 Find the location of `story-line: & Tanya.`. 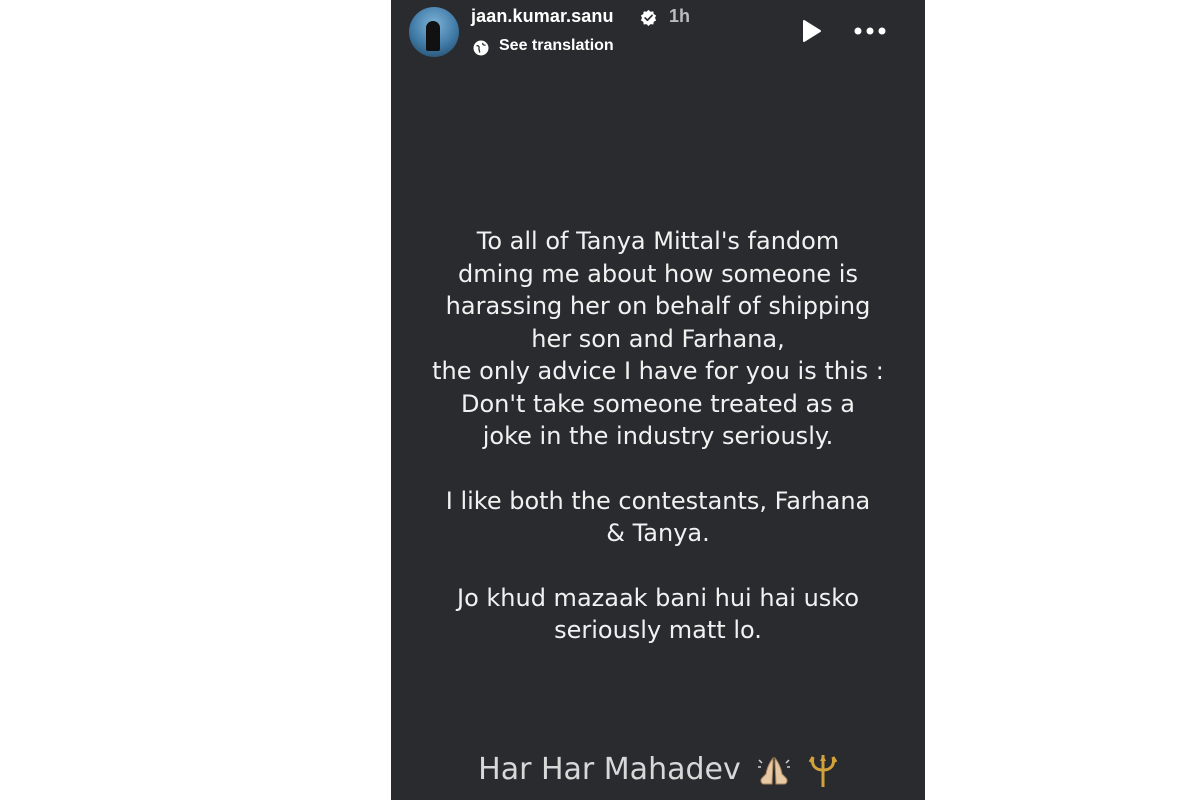

story-line: & Tanya. is located at coordinates (658, 533).